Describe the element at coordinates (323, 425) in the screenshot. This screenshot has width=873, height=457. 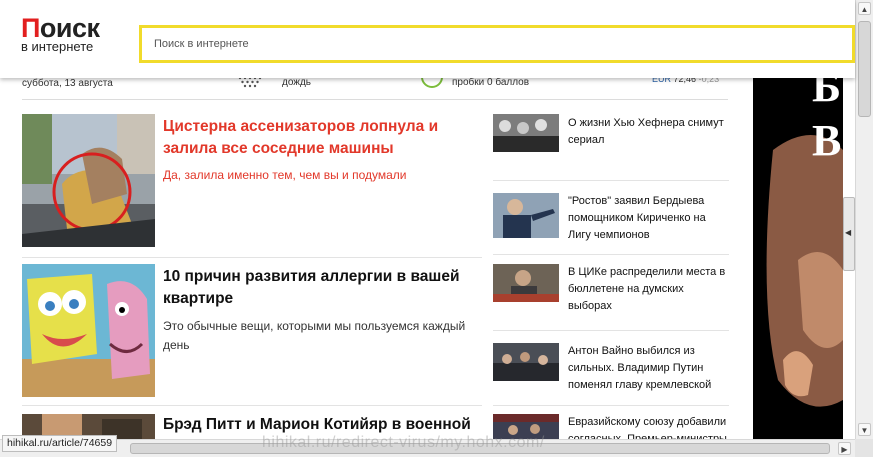
I see `news-title: Брэд Питт и Марион Котийяр в военной` at that location.